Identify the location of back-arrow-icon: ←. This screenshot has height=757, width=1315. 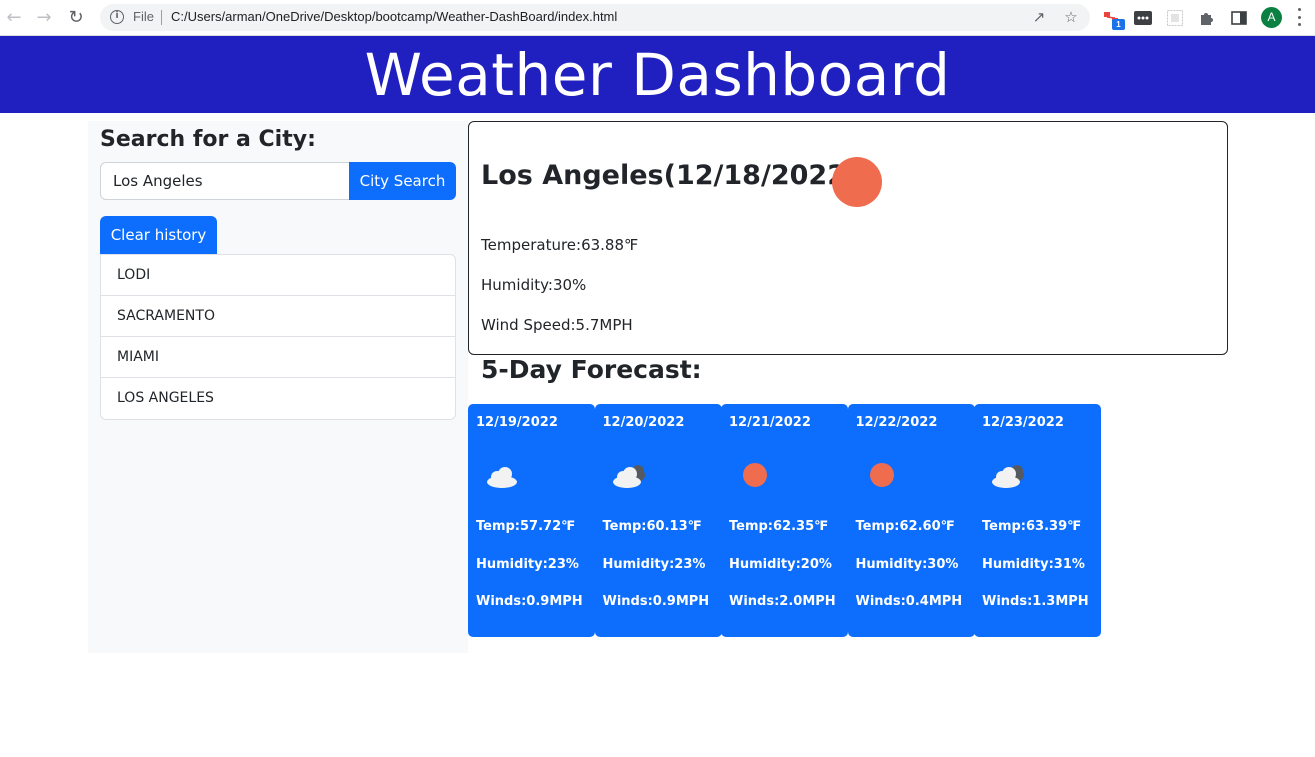
(14, 18).